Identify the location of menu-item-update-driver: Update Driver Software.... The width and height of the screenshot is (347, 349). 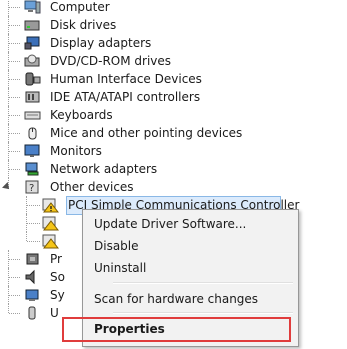
(190, 224).